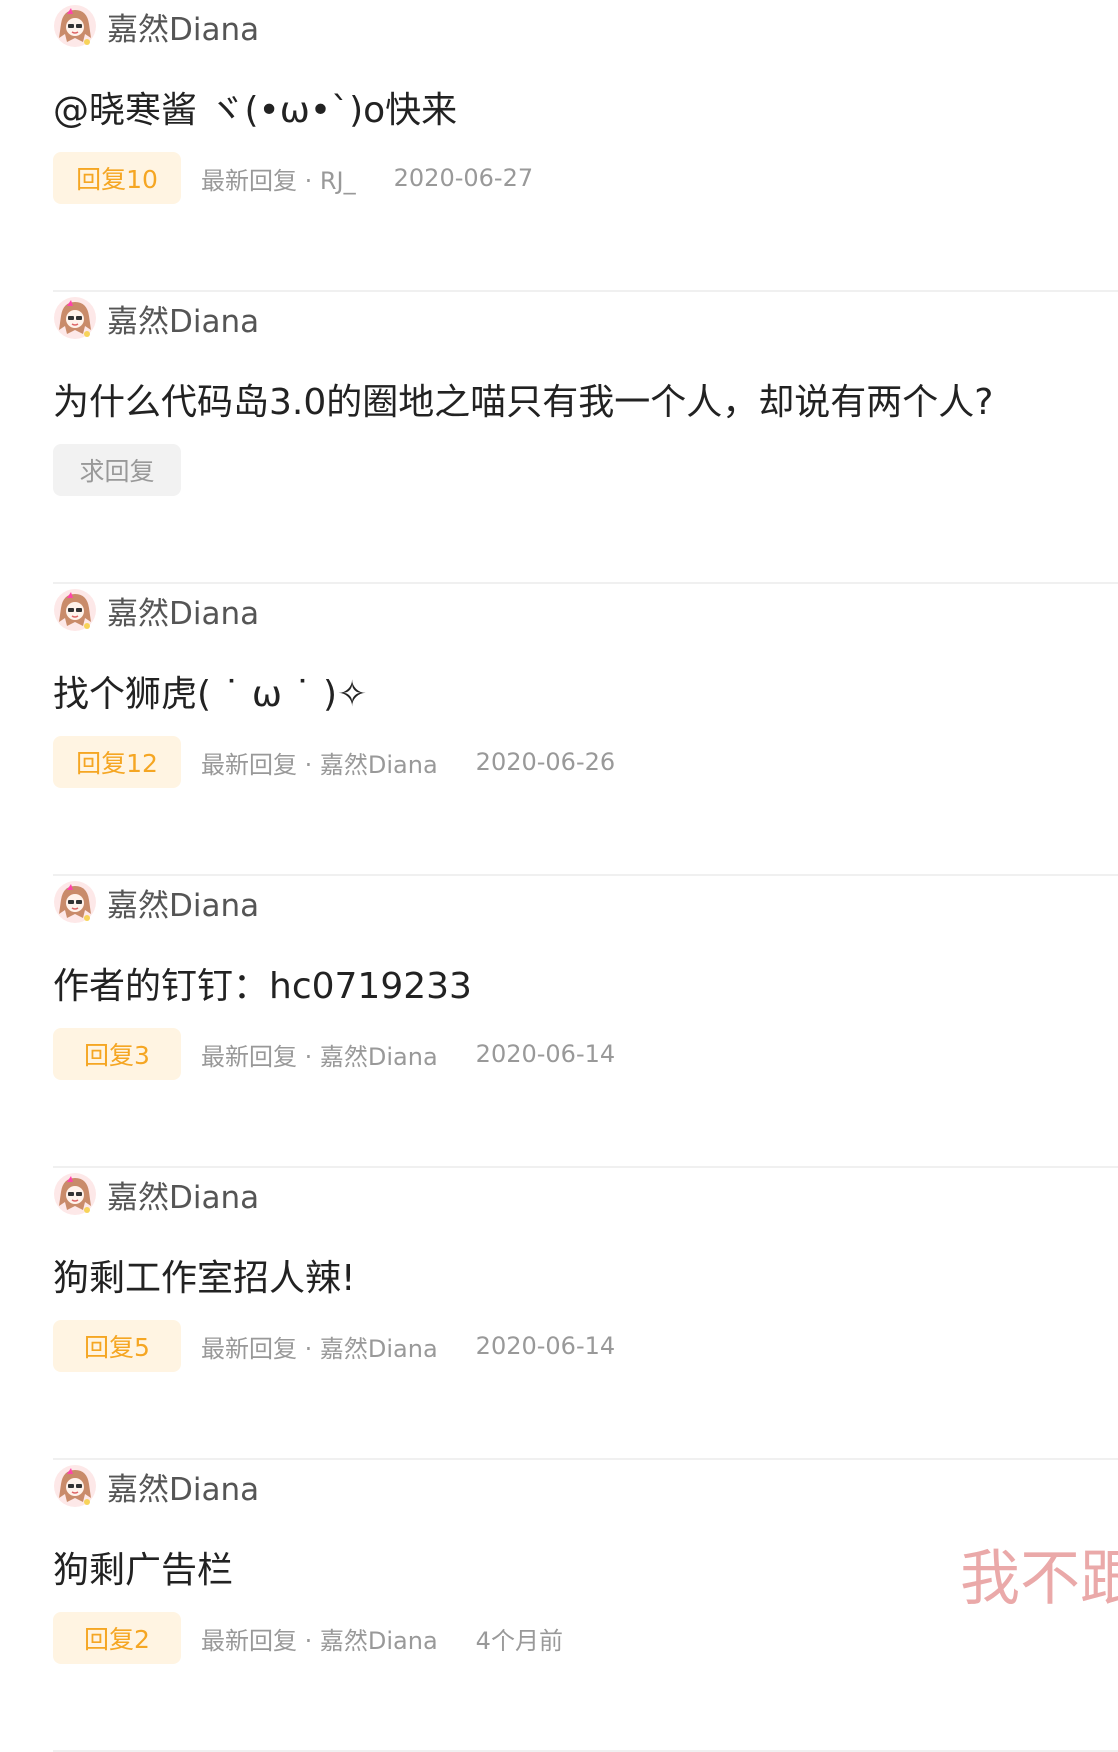 Image resolution: width=1118 pixels, height=1752 pixels. What do you see at coordinates (523, 403) in the screenshot?
I see `post-title: 为什么代码岛3.0的圈地之喵只有我一个人，却说有两个人?` at bounding box center [523, 403].